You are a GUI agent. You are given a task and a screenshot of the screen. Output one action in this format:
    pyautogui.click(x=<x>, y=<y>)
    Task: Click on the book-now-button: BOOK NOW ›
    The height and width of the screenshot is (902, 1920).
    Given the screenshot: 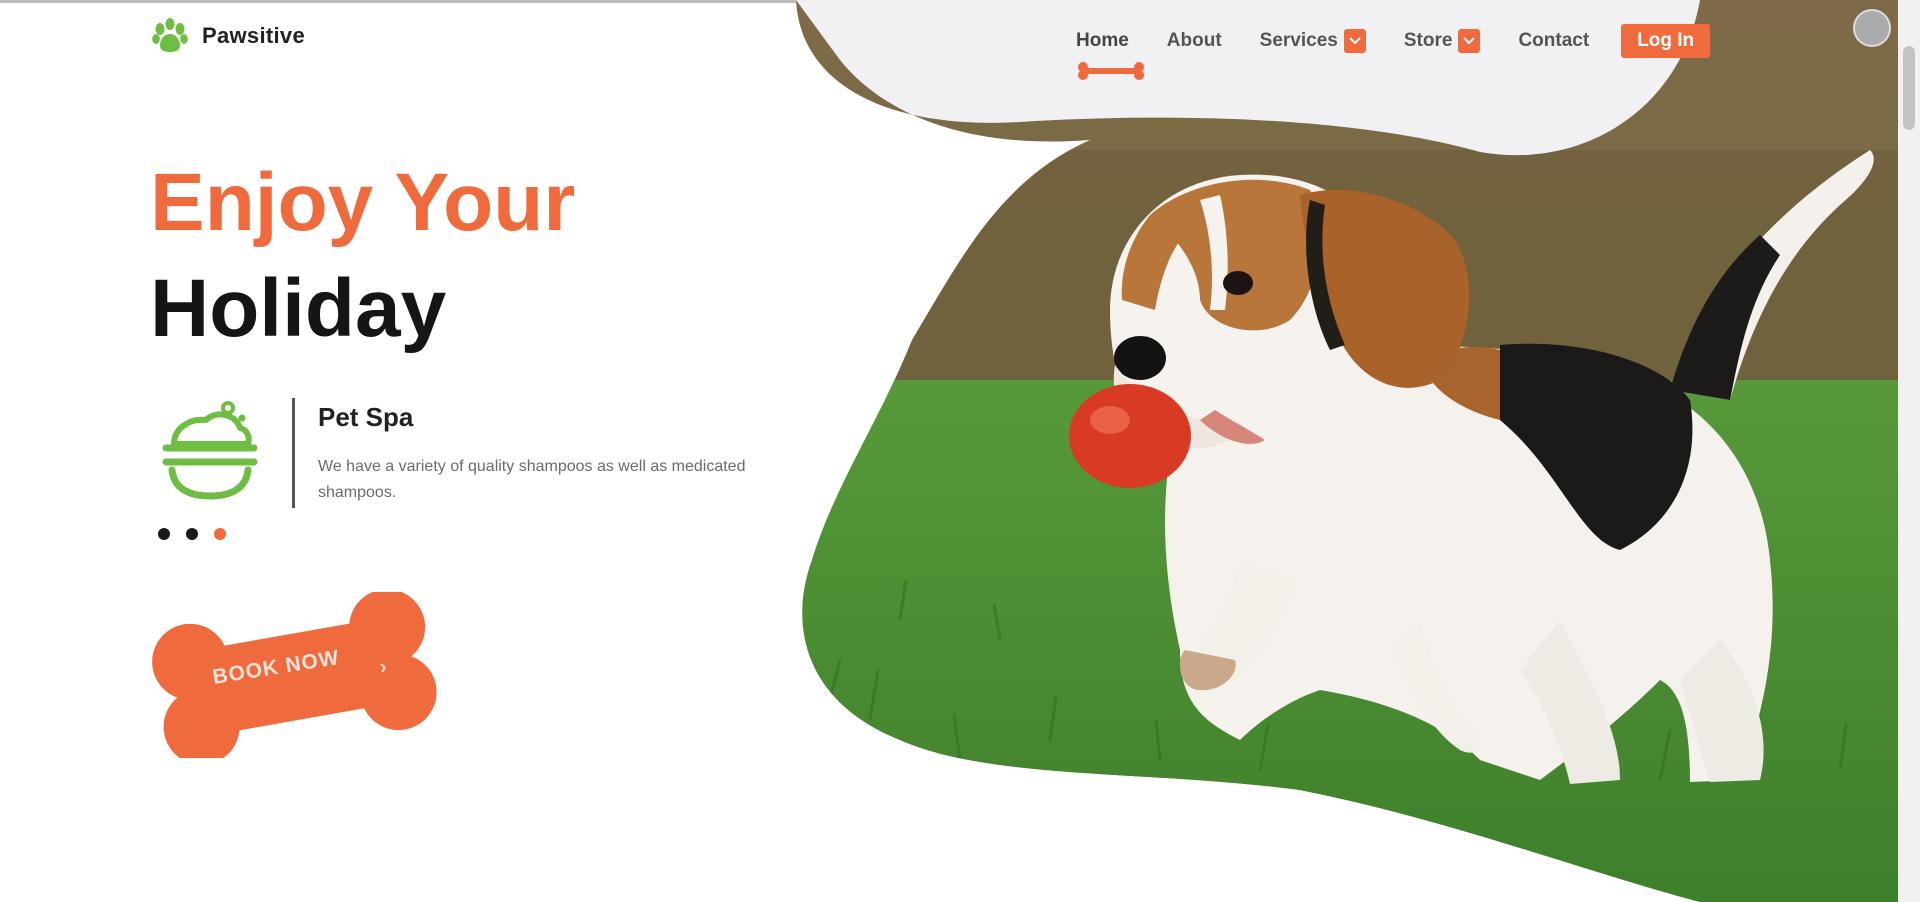 What is the action you would take?
    pyautogui.click(x=294, y=675)
    